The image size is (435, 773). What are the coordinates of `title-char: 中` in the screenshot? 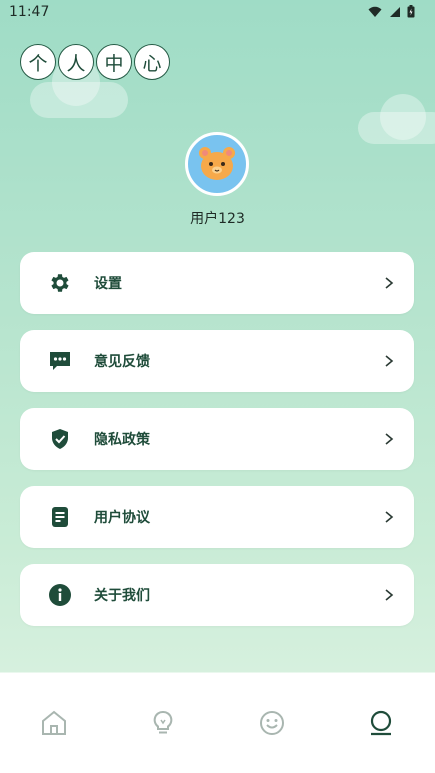 It's located at (114, 62).